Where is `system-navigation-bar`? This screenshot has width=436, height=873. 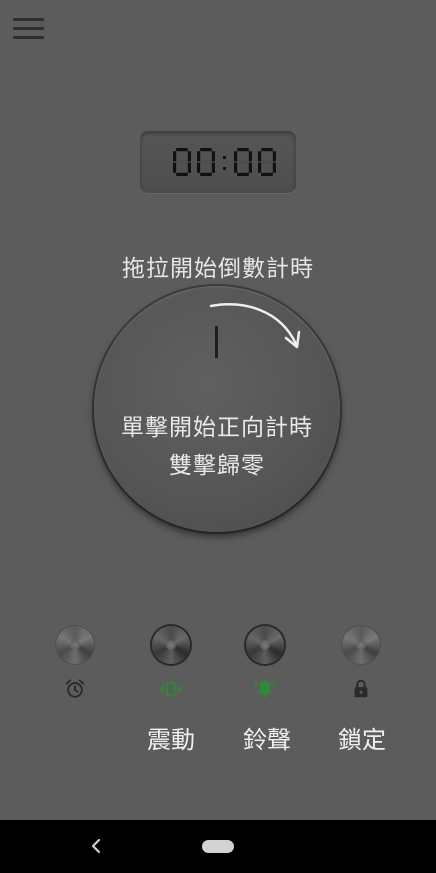 system-navigation-bar is located at coordinates (218, 846).